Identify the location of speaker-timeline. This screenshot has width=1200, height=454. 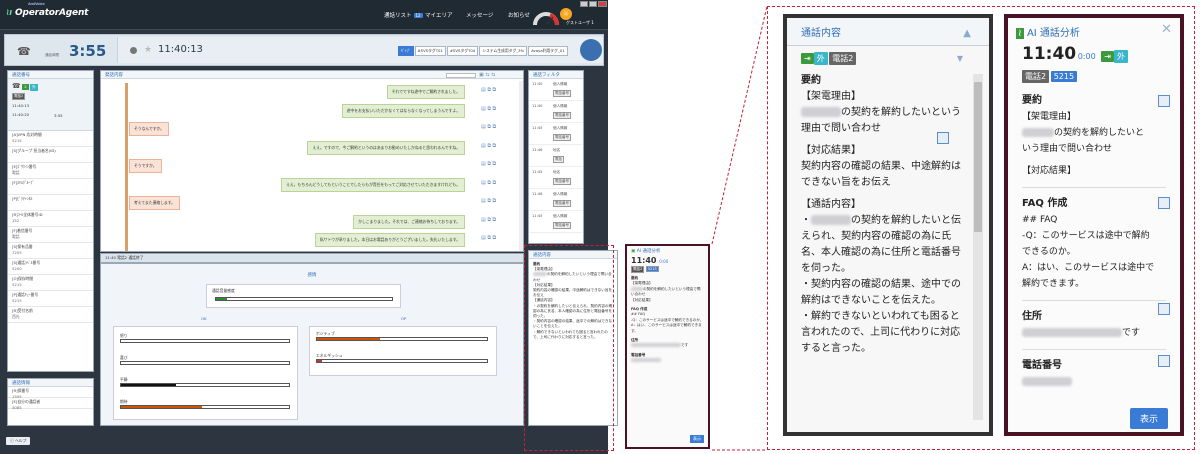
(126, 167).